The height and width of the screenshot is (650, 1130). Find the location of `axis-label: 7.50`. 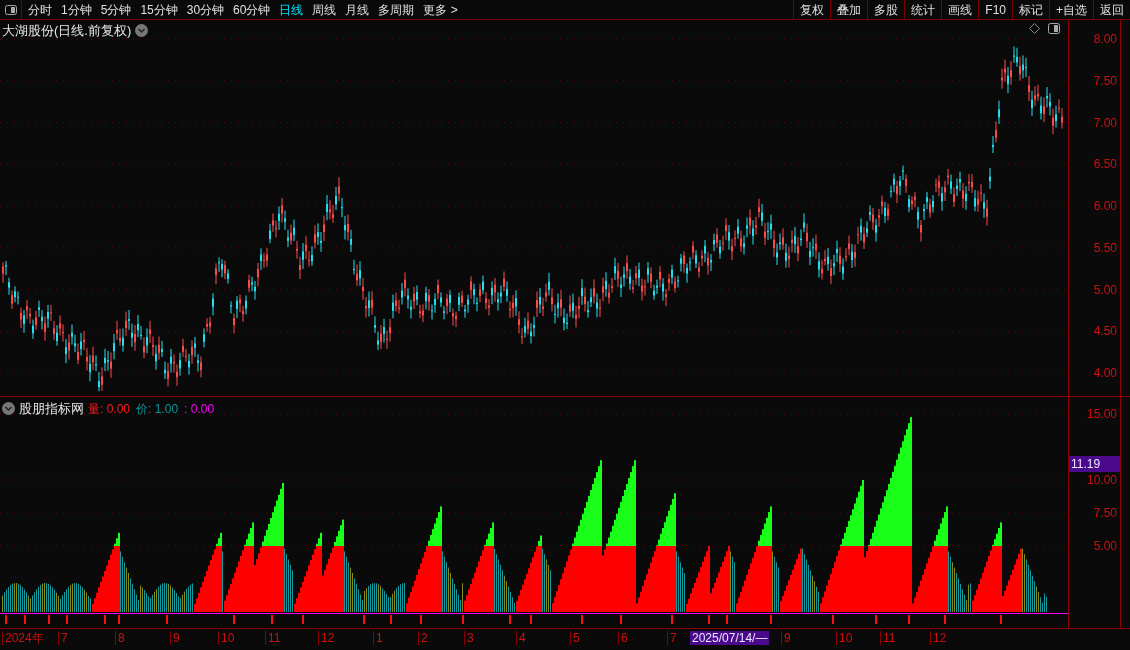

axis-label: 7.50 is located at coordinates (1105, 513).